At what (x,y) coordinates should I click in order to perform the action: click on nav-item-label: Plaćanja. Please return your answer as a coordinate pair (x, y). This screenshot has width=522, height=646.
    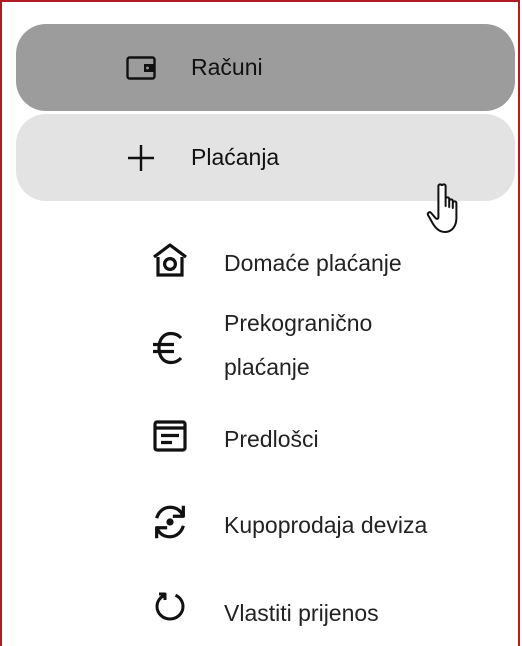
    Looking at the image, I should click on (235, 157).